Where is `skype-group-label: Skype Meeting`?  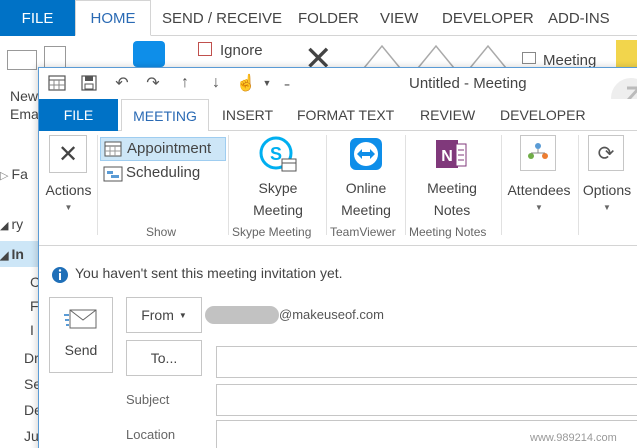
skype-group-label: Skype Meeting is located at coordinates (272, 232).